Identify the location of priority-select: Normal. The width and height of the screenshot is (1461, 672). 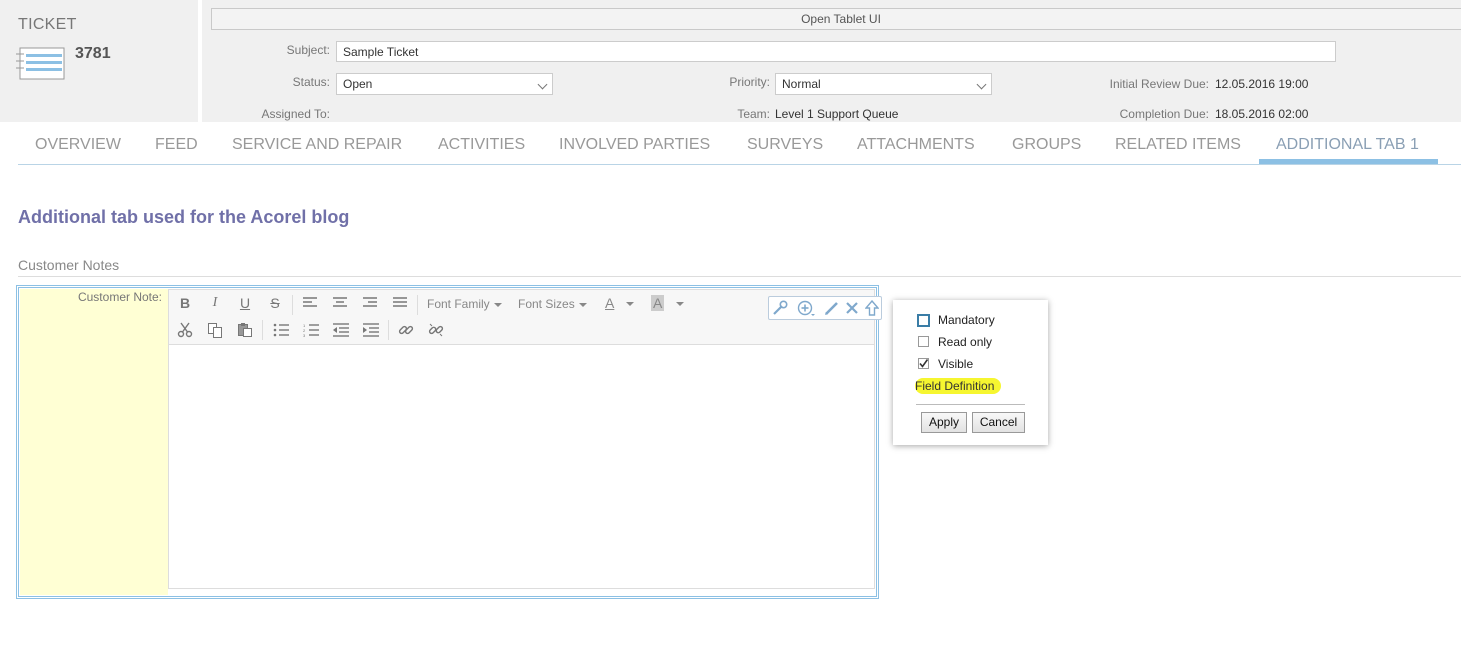
(883, 84).